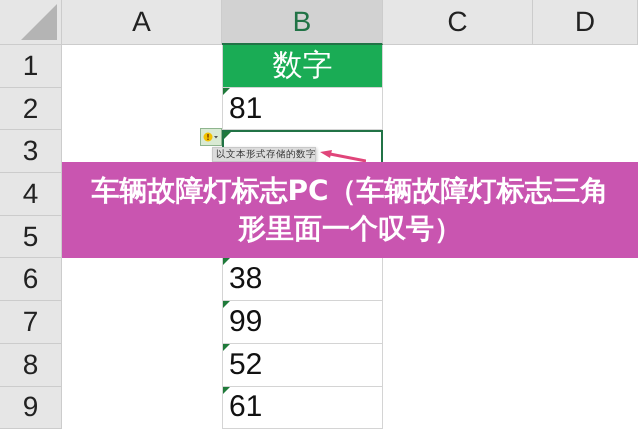 The width and height of the screenshot is (638, 431). What do you see at coordinates (142, 22) in the screenshot?
I see `column-header: A` at bounding box center [142, 22].